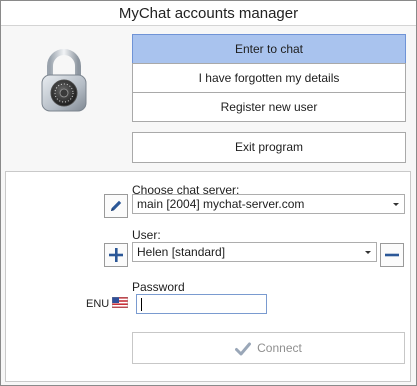 This screenshot has height=386, width=417. Describe the element at coordinates (120, 302) in the screenshot. I see `us-flag-icon` at that location.